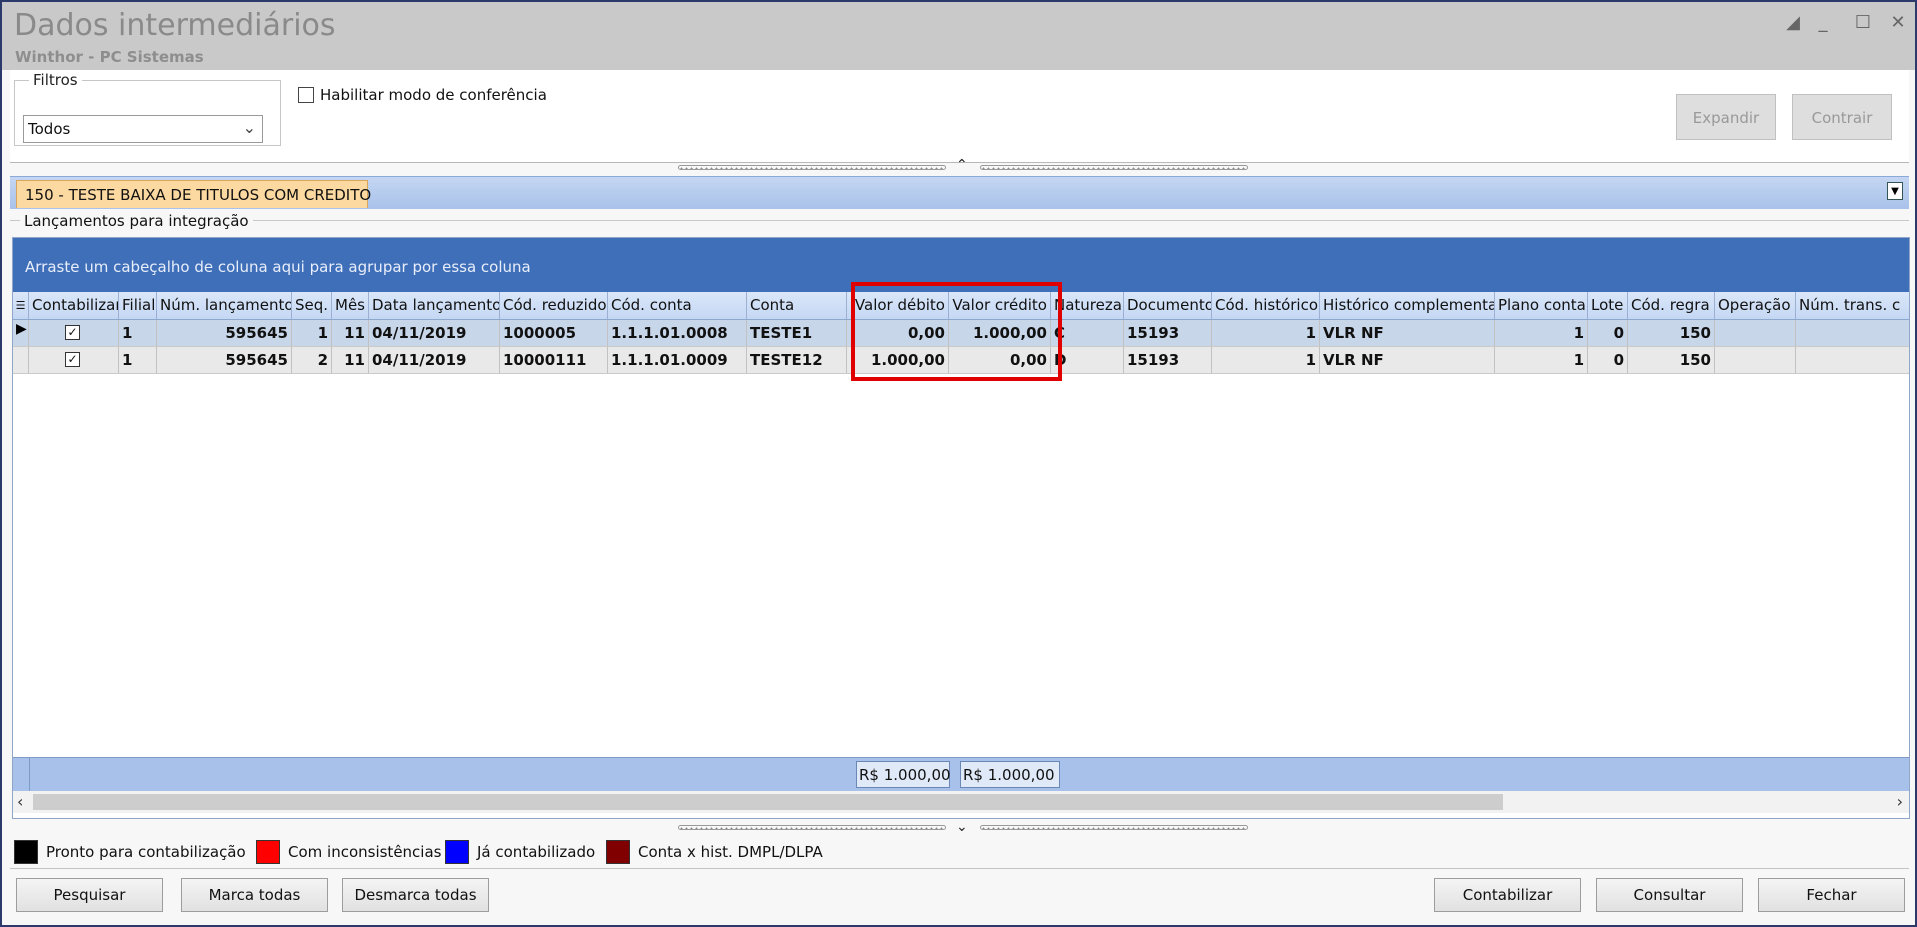  I want to click on col-num-lancamento: Núm. lançamento, so click(224, 305).